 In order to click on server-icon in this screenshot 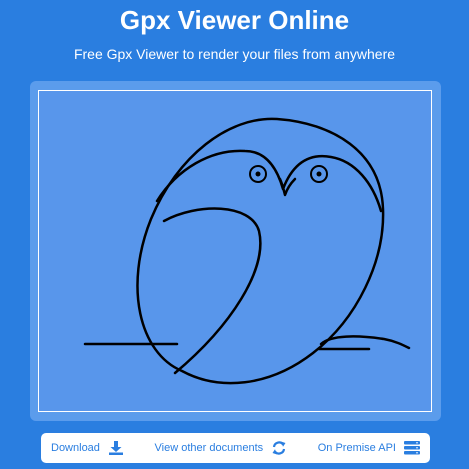, I will do `click(411, 448)`.